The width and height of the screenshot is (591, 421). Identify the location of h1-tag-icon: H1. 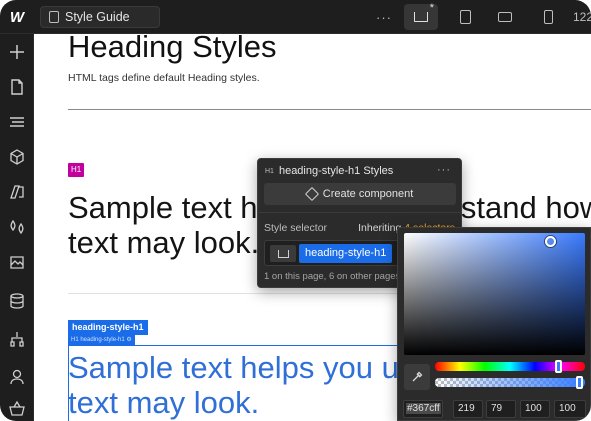
(269, 171).